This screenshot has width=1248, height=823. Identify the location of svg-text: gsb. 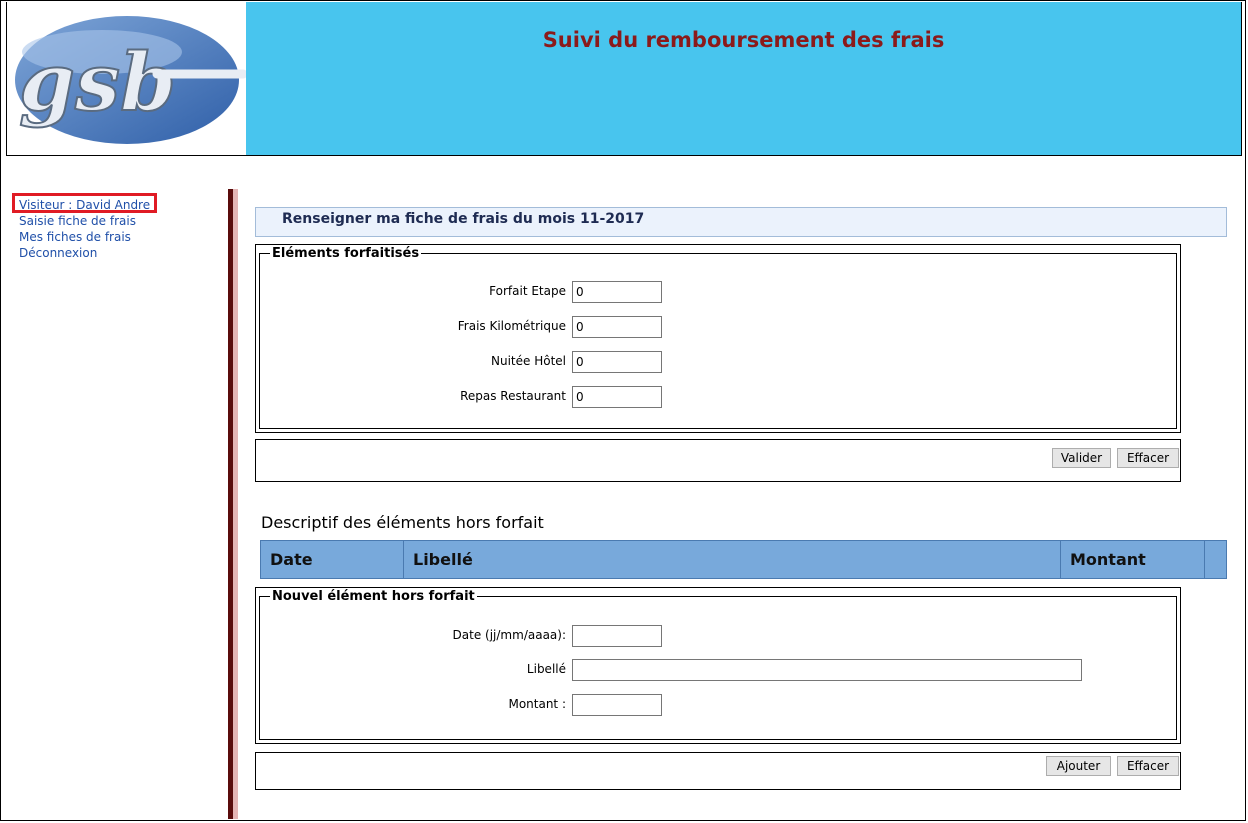
(97, 82).